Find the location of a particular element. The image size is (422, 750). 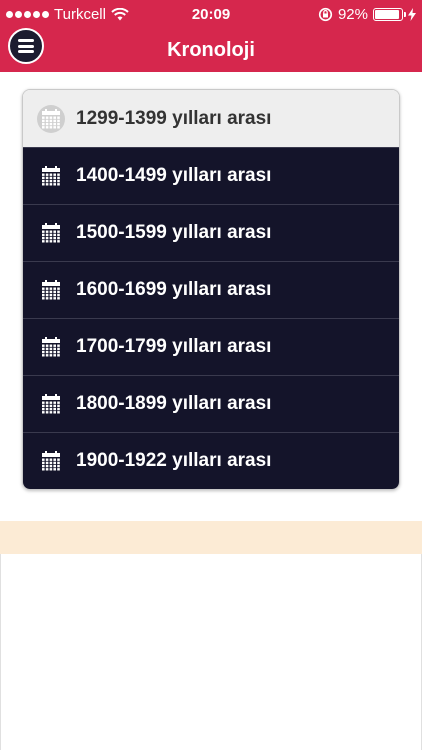

period-item: 1900-1922 yılları arası is located at coordinates (211, 460).